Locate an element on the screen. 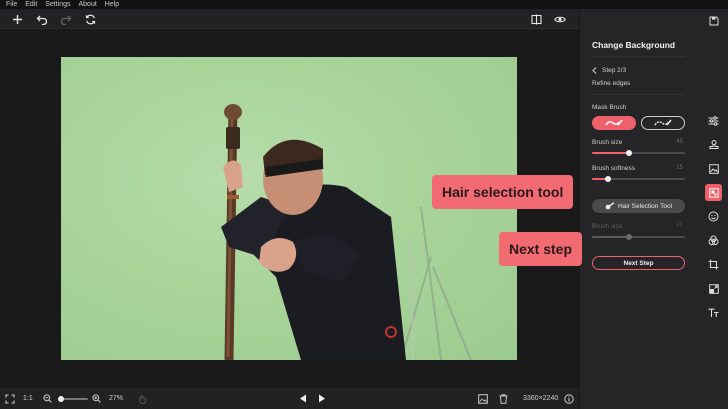 The width and height of the screenshot is (728, 409). zoom-out-icon is located at coordinates (47, 398).